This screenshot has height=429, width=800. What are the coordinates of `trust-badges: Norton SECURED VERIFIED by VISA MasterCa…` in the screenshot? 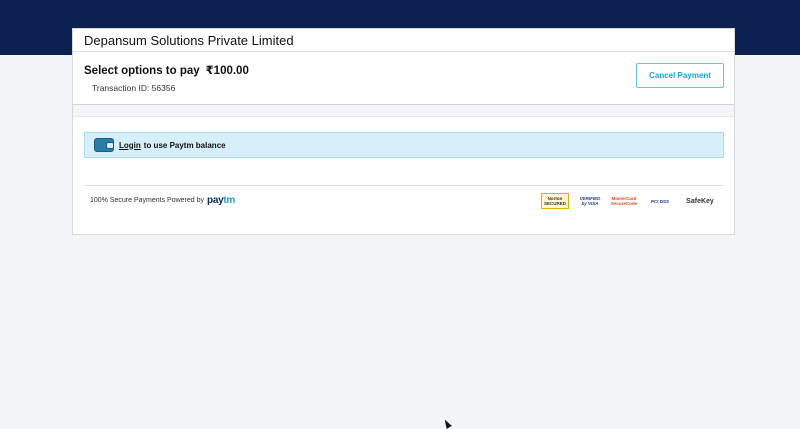 It's located at (629, 201).